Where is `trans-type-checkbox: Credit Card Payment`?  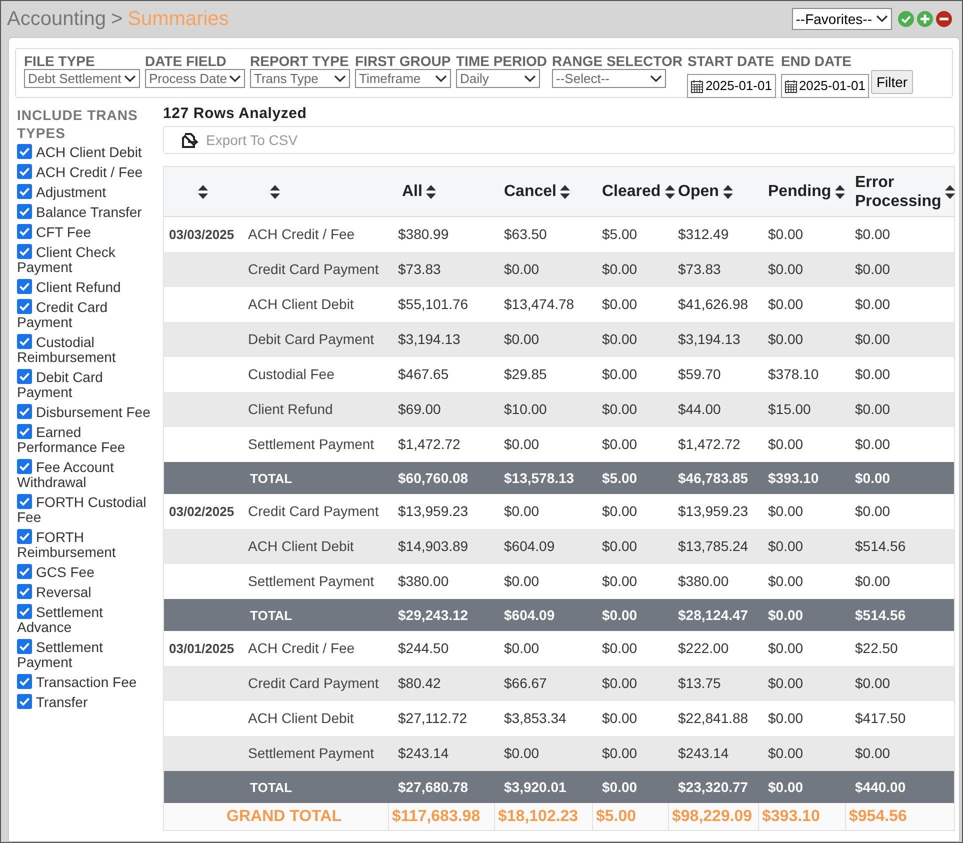
trans-type-checkbox: Credit Card Payment is located at coordinates (88, 314).